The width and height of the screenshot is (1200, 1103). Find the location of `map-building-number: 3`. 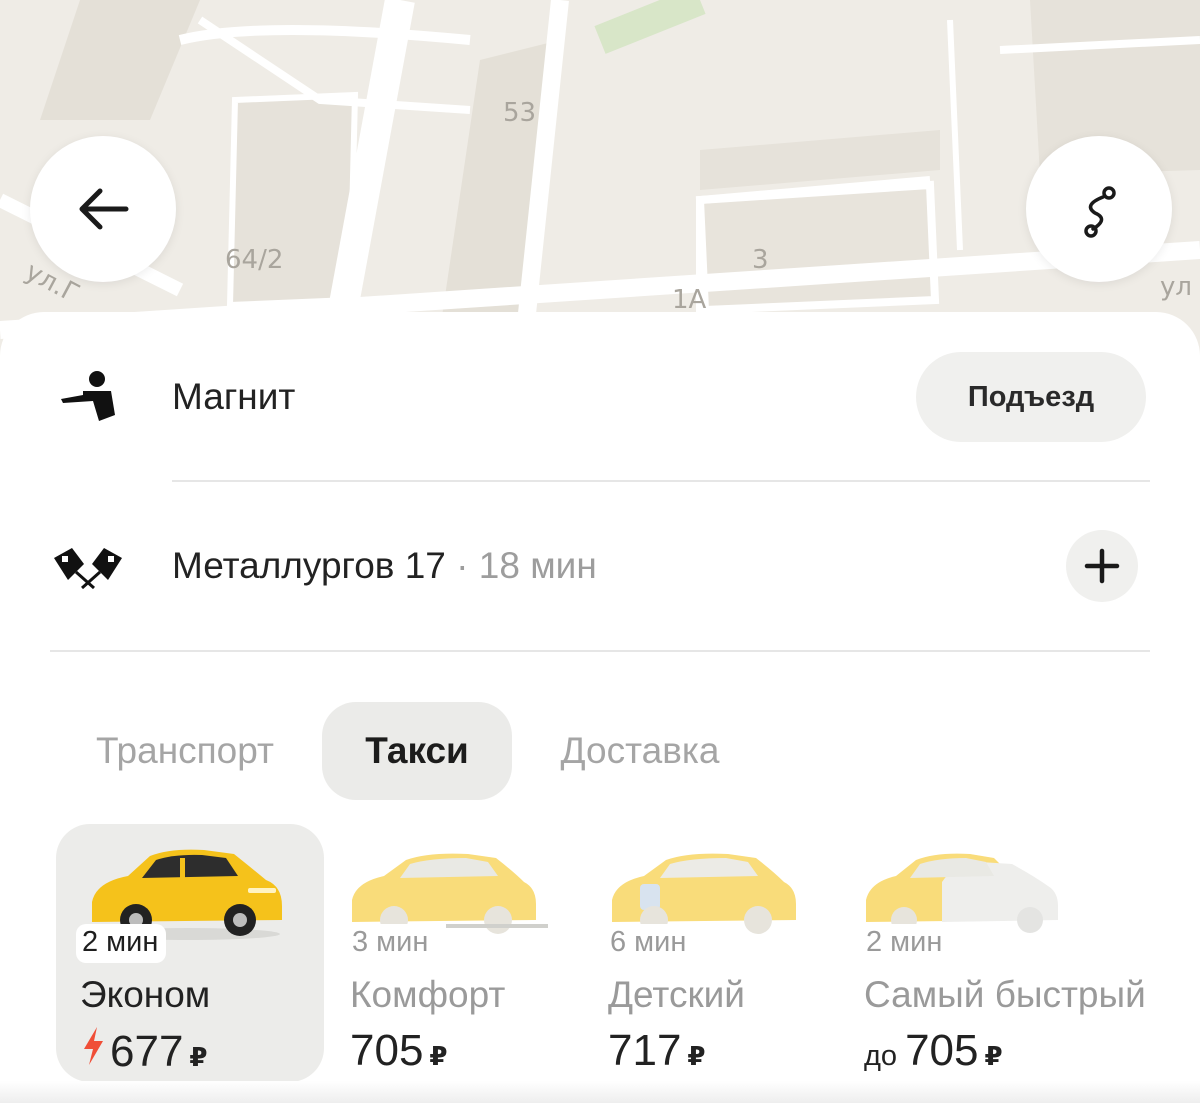

map-building-number: 3 is located at coordinates (760, 260).